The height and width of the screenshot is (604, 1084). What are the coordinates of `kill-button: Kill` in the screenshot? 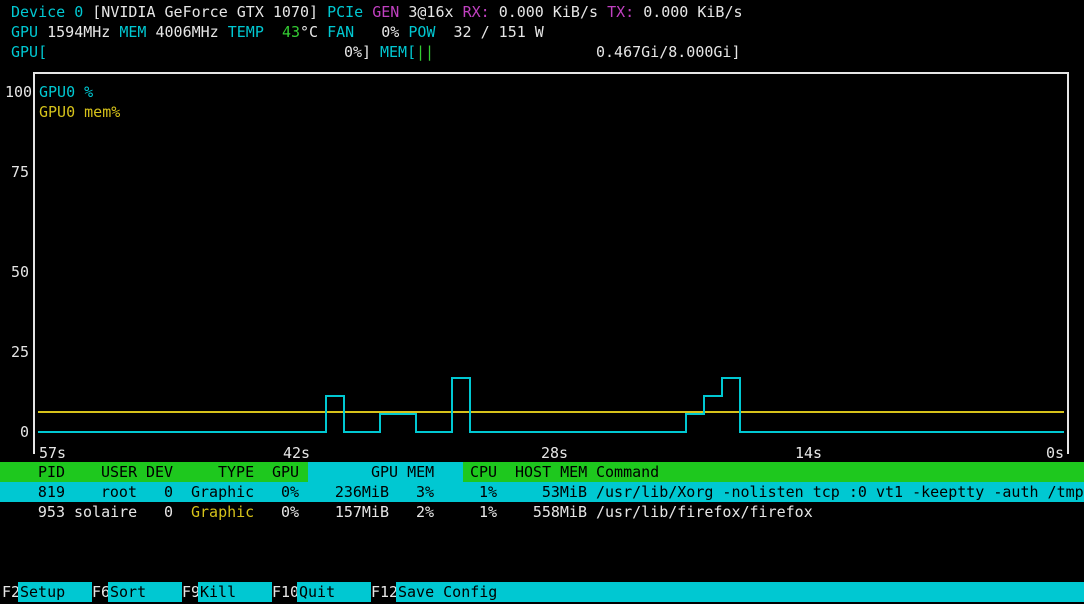 It's located at (235, 592).